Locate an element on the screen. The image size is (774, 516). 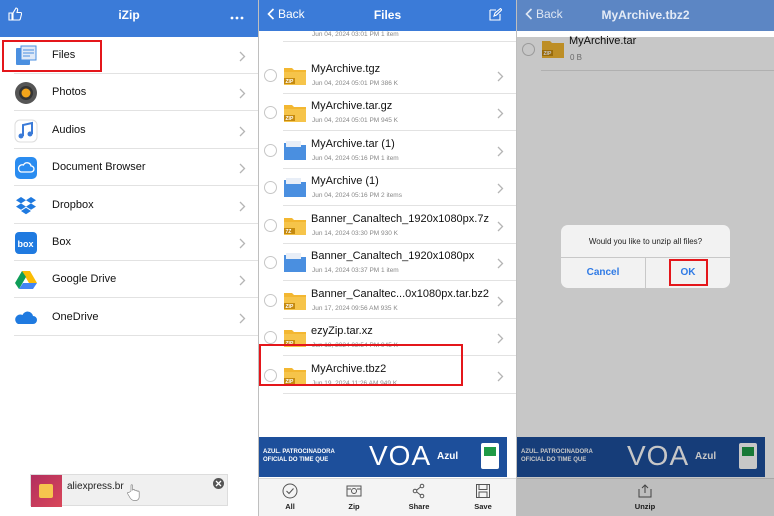
menu-item-google-drive: Google Drive is located at coordinates (129, 280).